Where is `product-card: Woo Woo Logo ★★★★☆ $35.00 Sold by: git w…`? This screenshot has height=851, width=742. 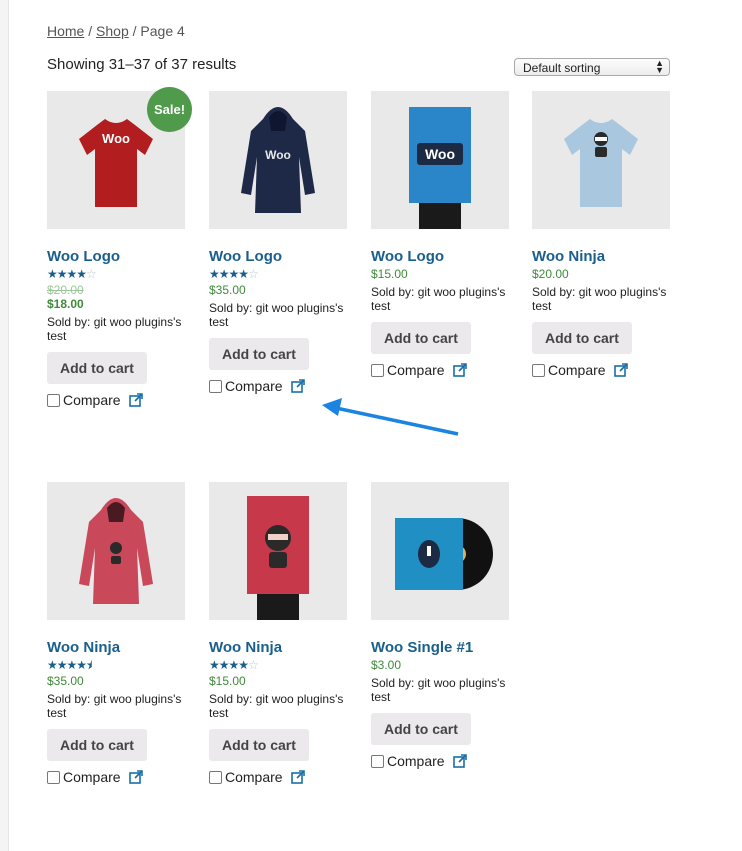 product-card: Woo Woo Logo ★★★★☆ $35.00 Sold by: git w… is located at coordinates (279, 242).